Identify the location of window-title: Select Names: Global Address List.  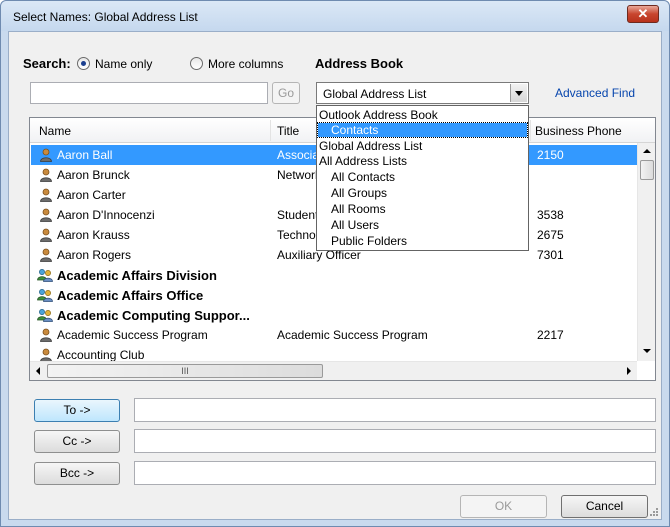
(105, 17).